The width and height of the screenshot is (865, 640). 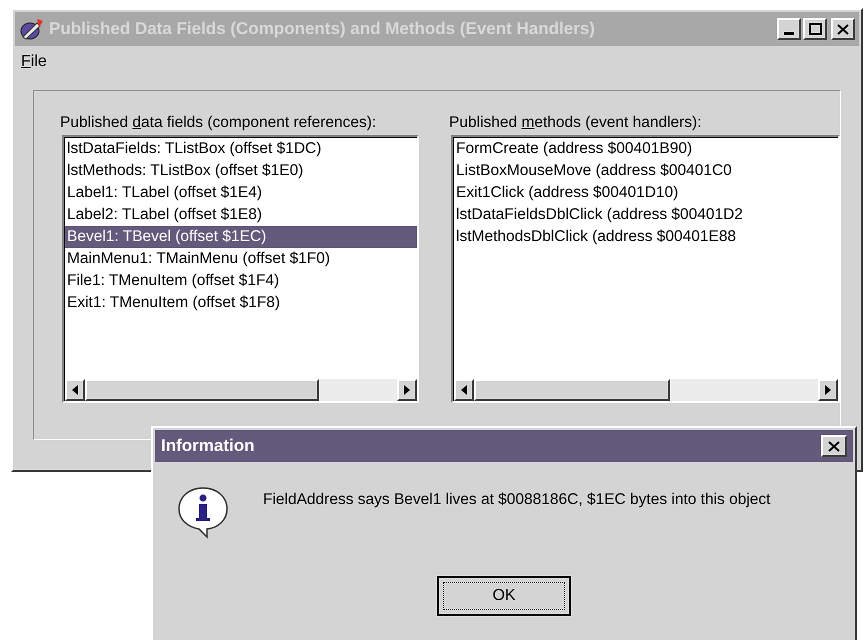 I want to click on list-item: FormCreate (address $00401B90), so click(x=646, y=149).